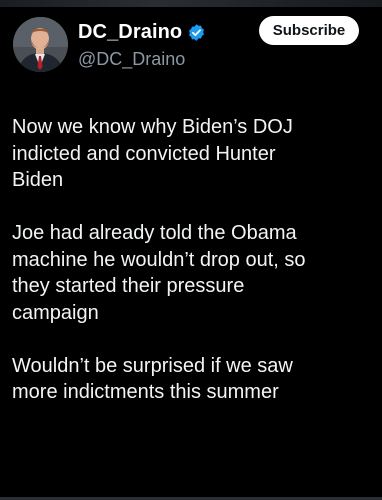  I want to click on user-handle: @DC_Draino, so click(131, 59).